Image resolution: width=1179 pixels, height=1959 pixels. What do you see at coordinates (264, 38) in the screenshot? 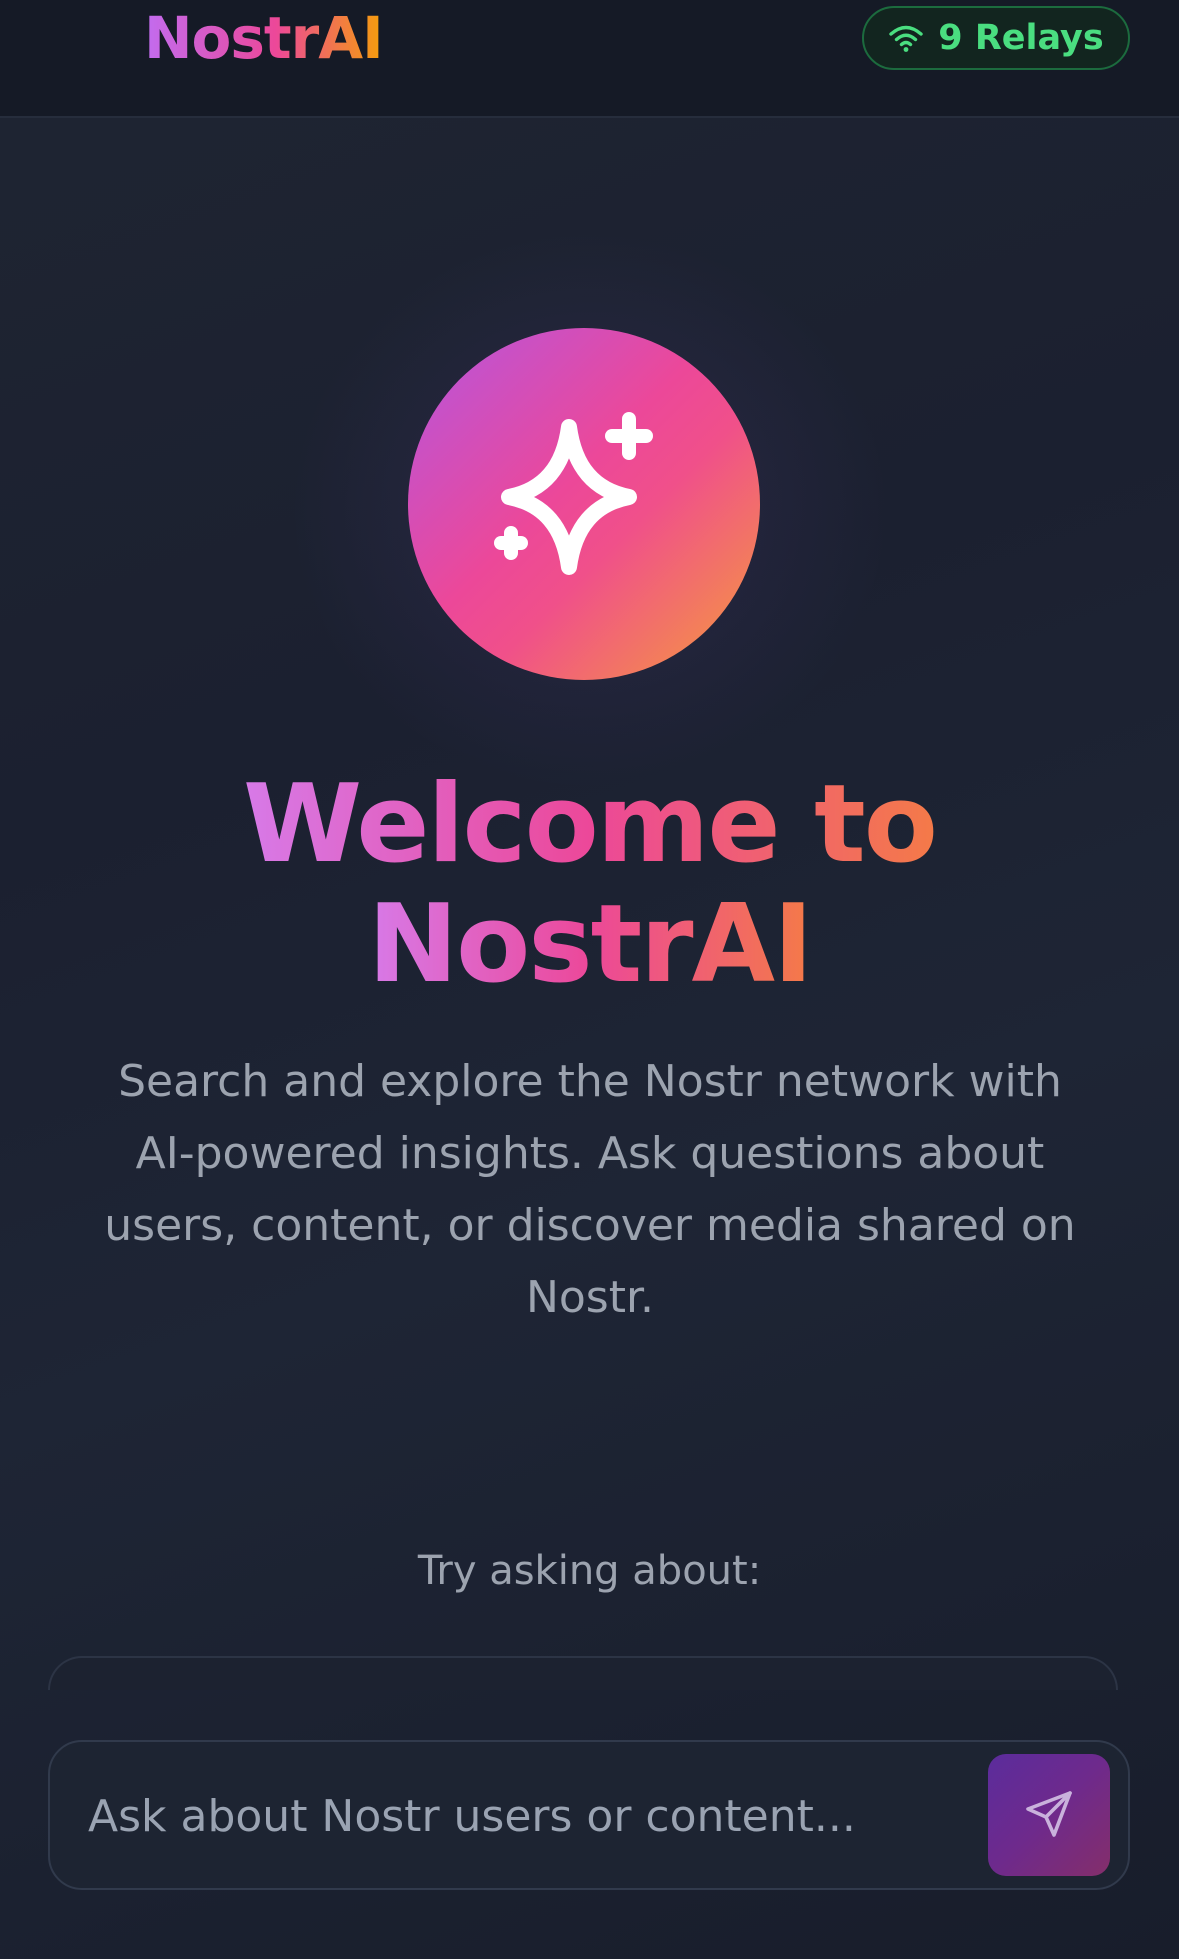
I see `app-logo: NostrAI` at bounding box center [264, 38].